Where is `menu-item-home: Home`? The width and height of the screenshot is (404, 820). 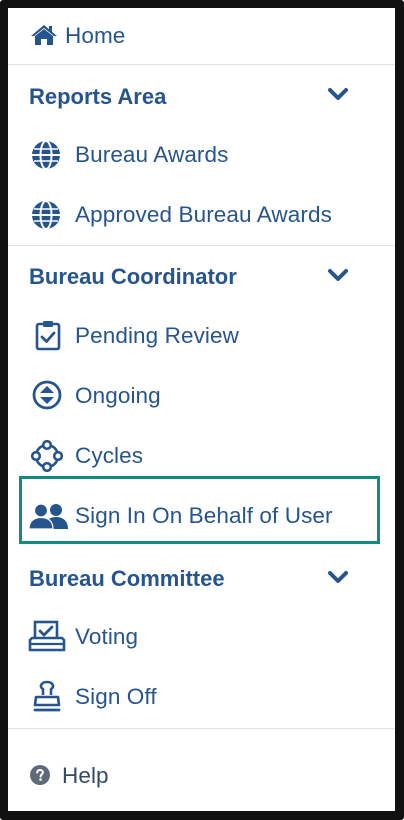 menu-item-home: Home is located at coordinates (201, 38).